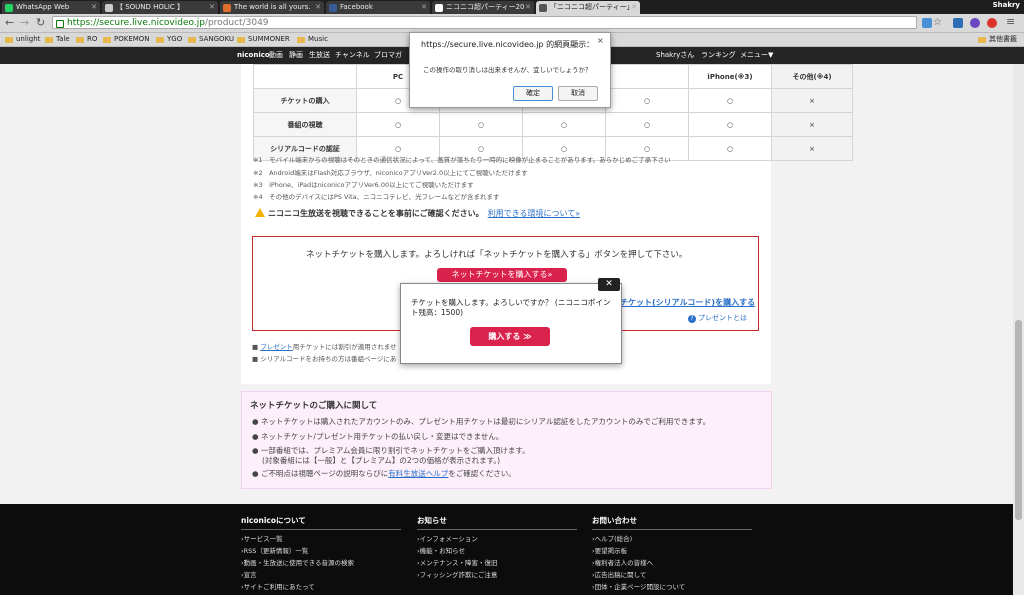 The height and width of the screenshot is (595, 1024). Describe the element at coordinates (927, 23) in the screenshot. I see `translate-icon` at that location.